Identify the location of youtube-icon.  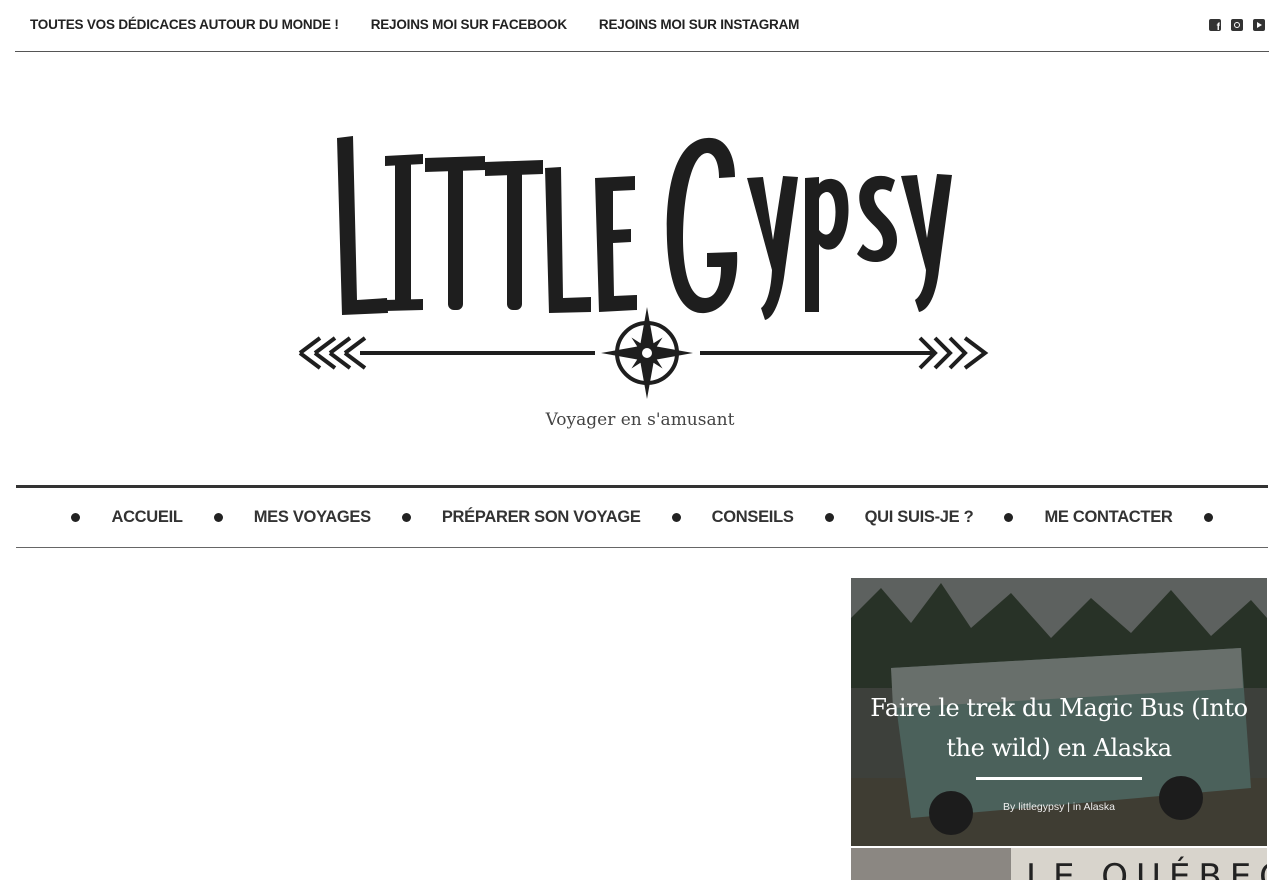
(1259, 25).